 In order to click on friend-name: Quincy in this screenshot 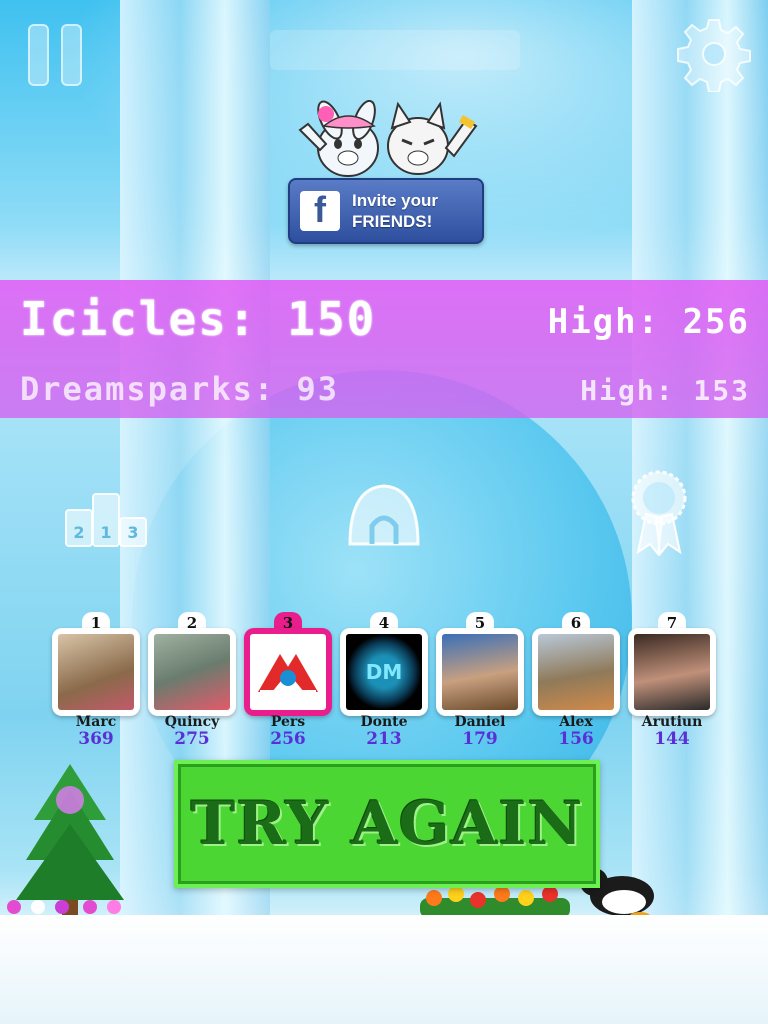, I will do `click(192, 722)`.